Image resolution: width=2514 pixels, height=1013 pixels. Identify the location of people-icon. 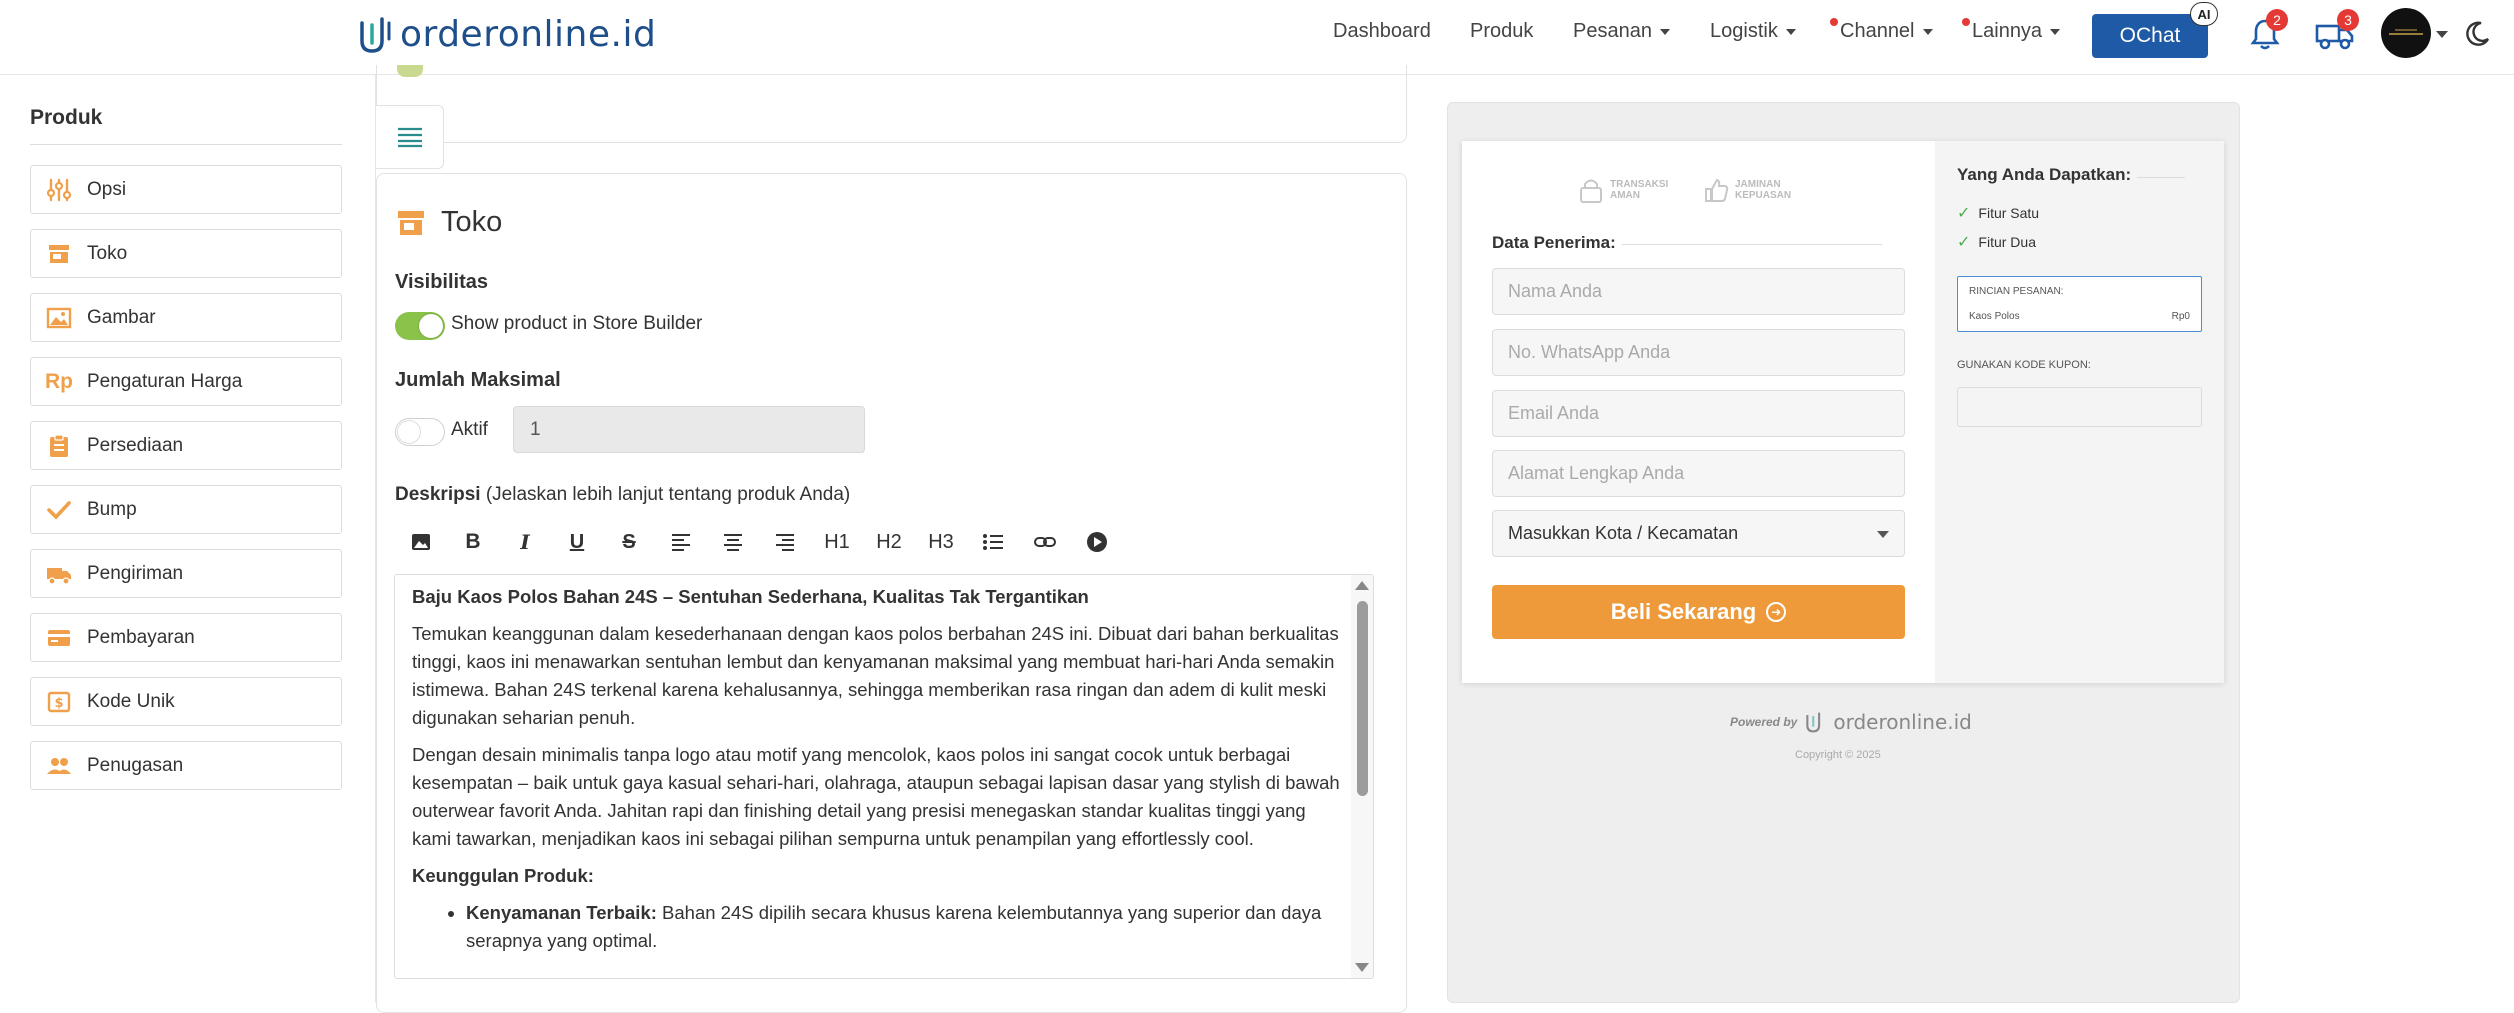
(59, 766).